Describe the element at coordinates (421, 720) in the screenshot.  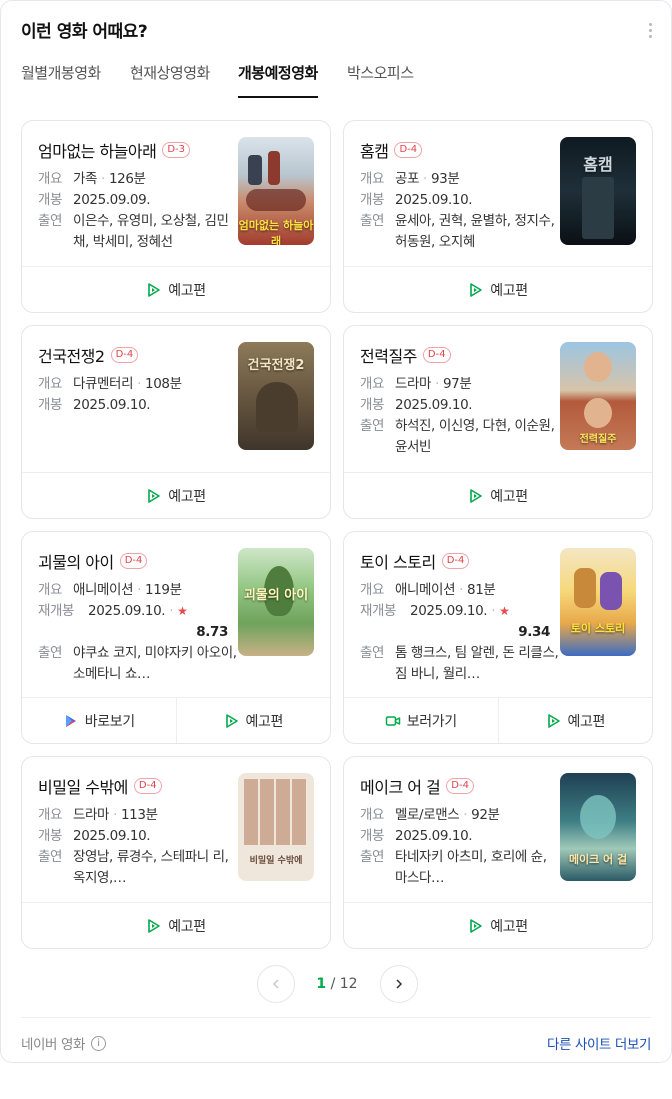
I see `go-watch-button: 보러가기` at that location.